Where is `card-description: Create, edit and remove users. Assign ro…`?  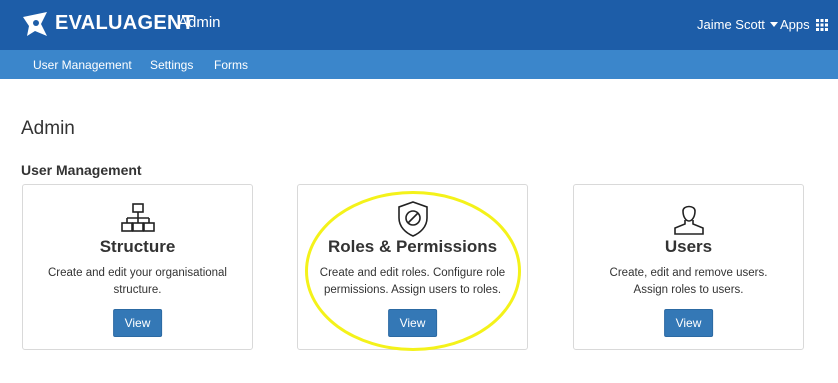 card-description: Create, edit and remove users. Assign ro… is located at coordinates (688, 281).